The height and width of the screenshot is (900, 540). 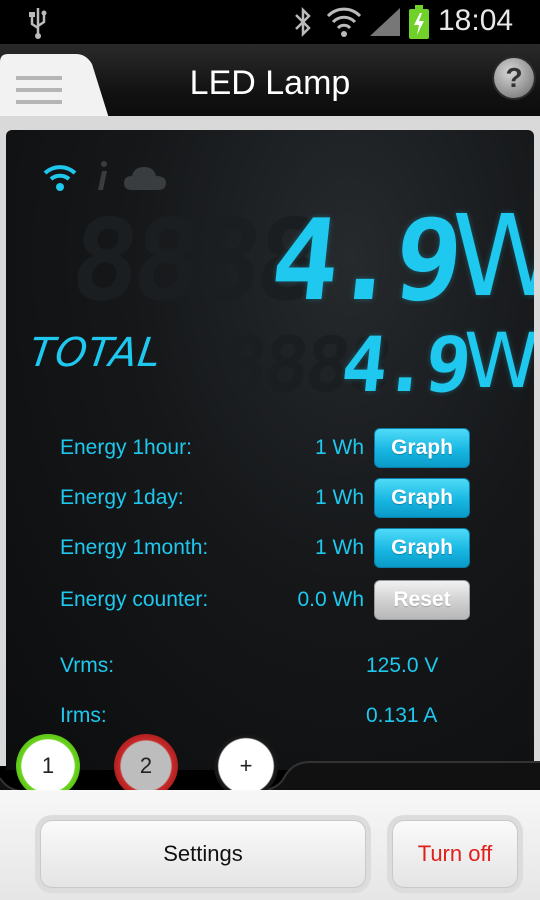 I want to click on add-icon: +, so click(x=246, y=765).